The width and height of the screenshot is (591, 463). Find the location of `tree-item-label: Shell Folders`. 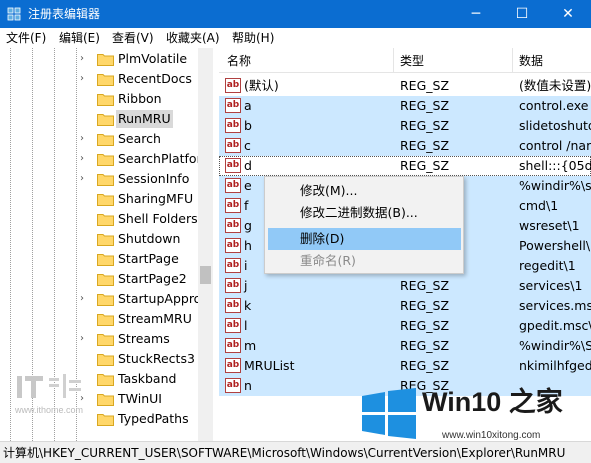

tree-item-label: Shell Folders is located at coordinates (158, 218).